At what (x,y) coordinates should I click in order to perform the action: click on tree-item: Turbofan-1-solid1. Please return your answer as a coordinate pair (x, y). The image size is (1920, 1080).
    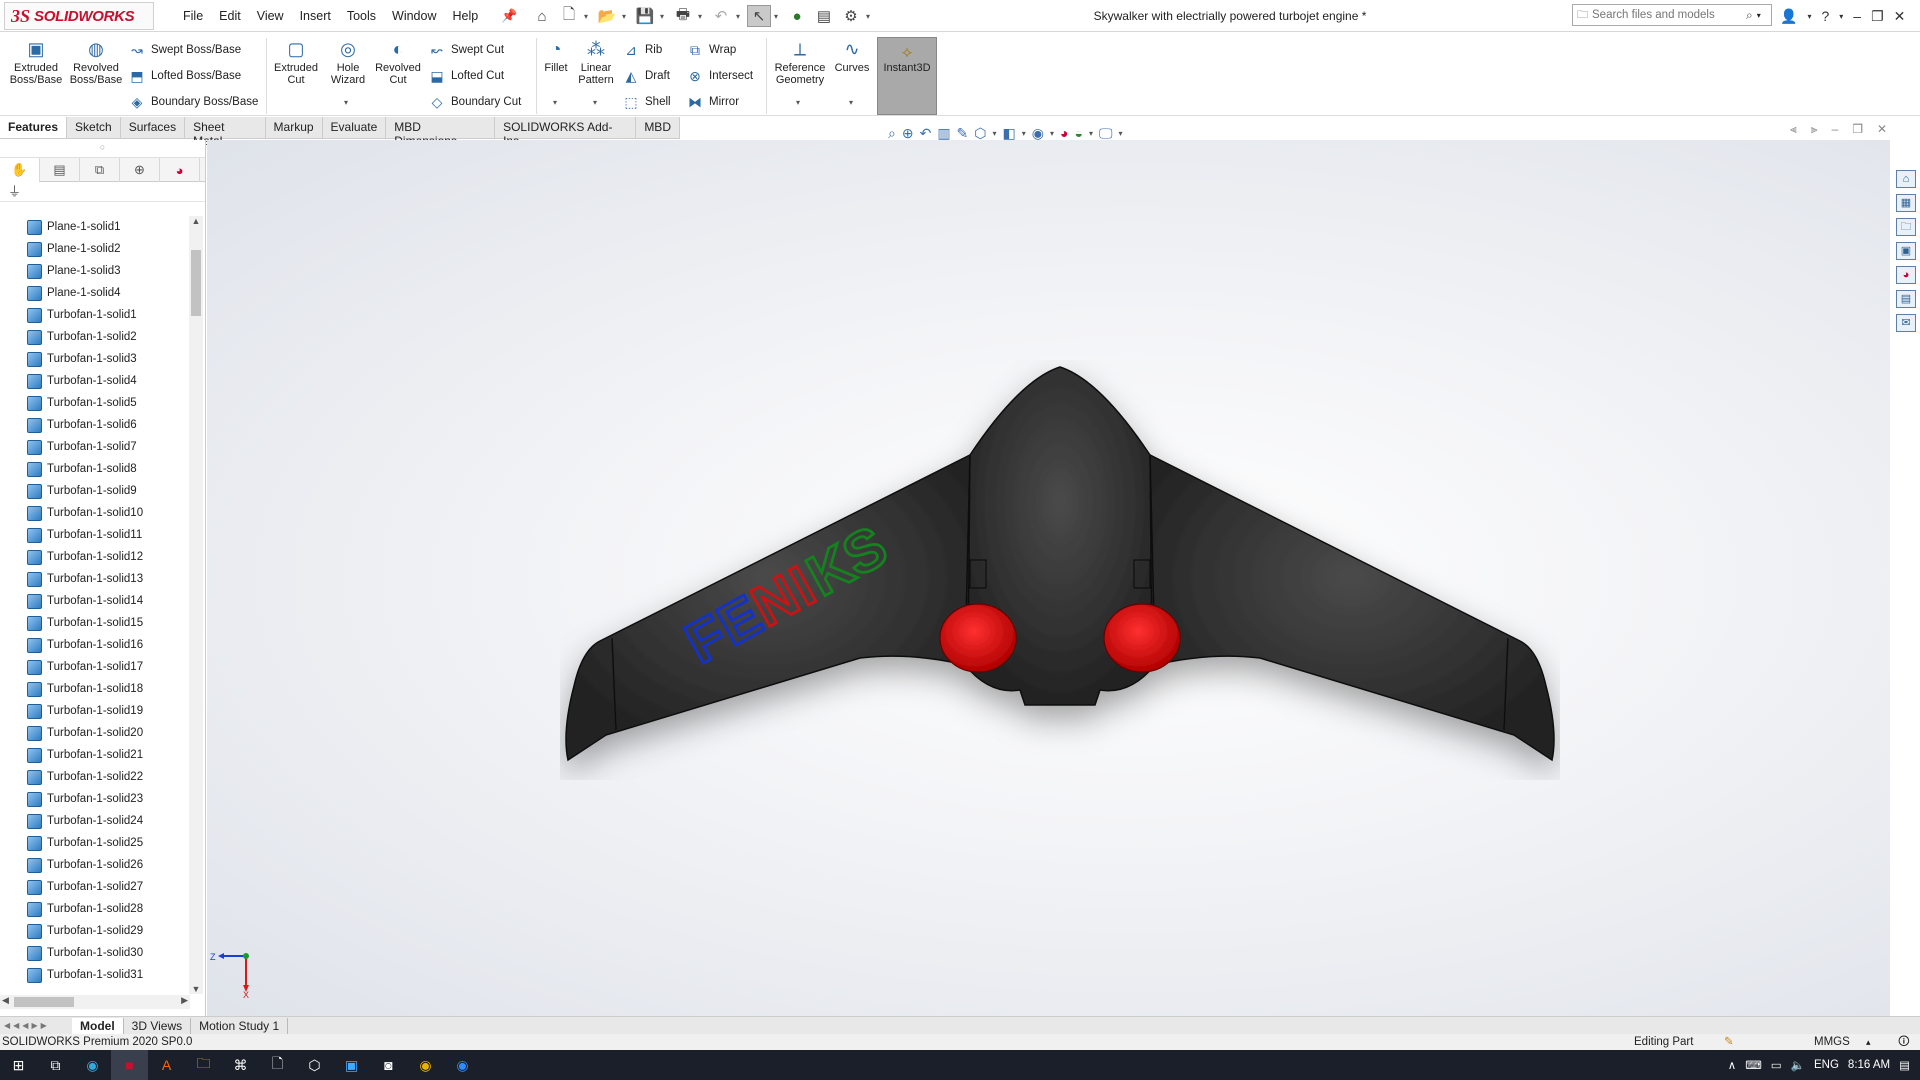
    Looking at the image, I should click on (95, 315).